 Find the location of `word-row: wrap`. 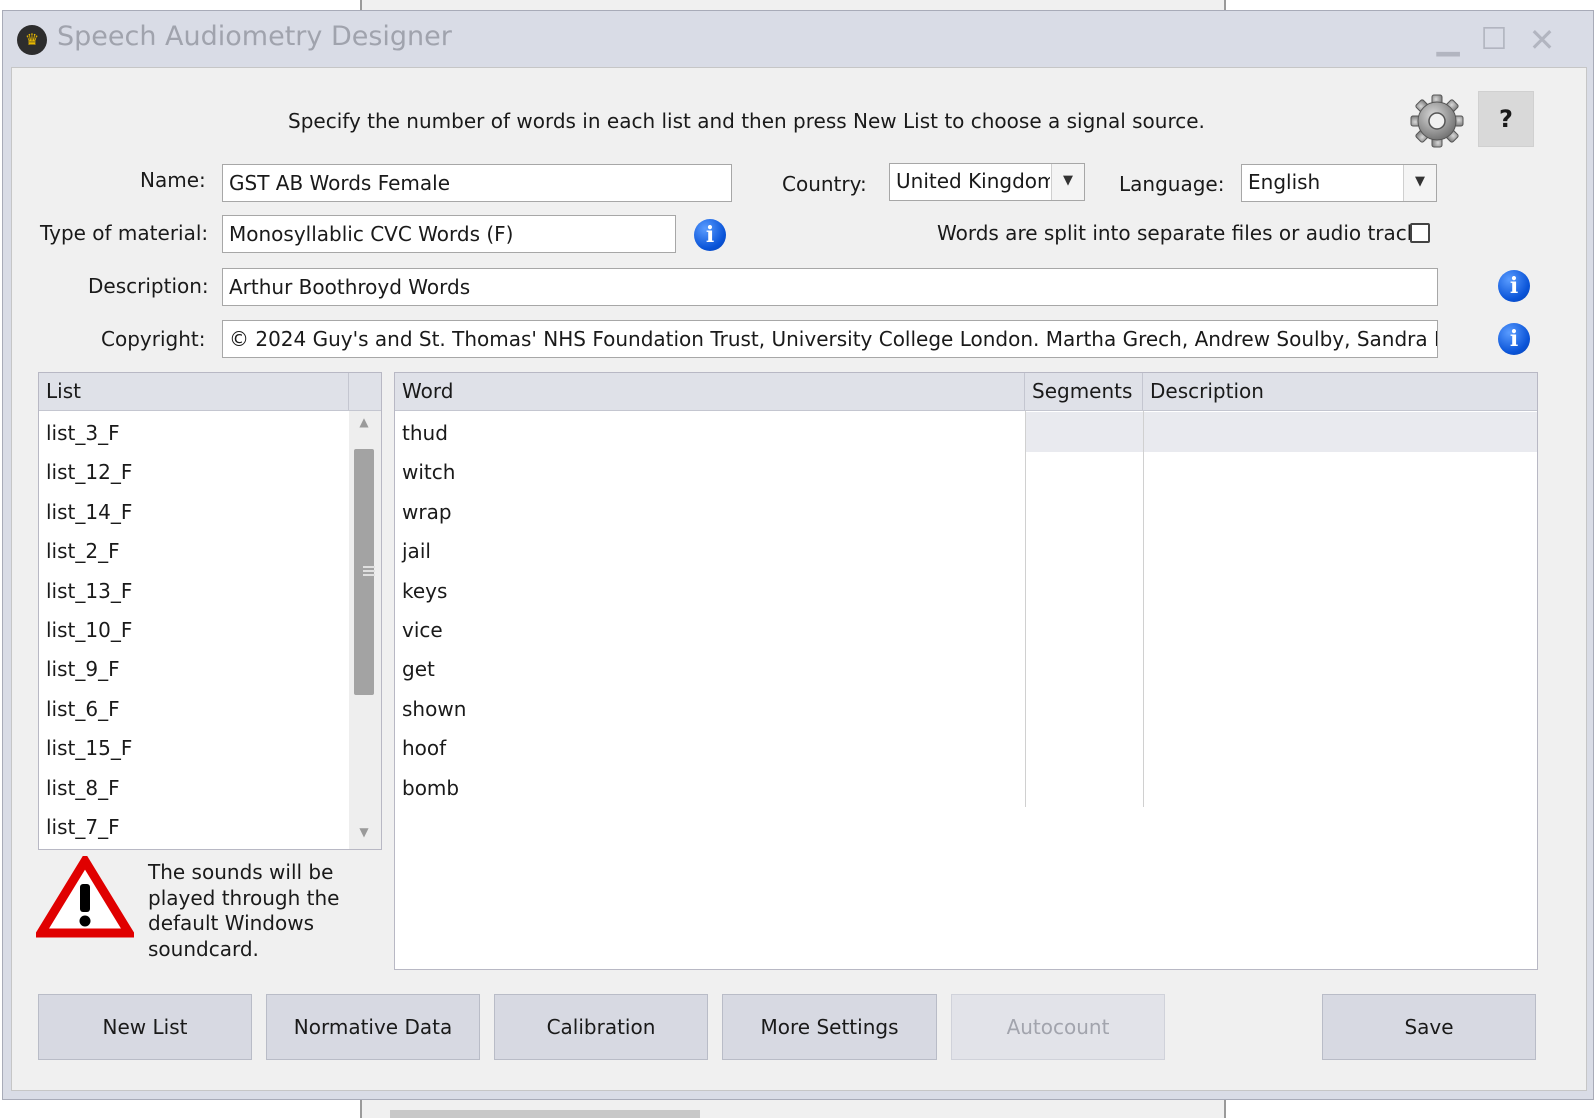

word-row: wrap is located at coordinates (708, 512).